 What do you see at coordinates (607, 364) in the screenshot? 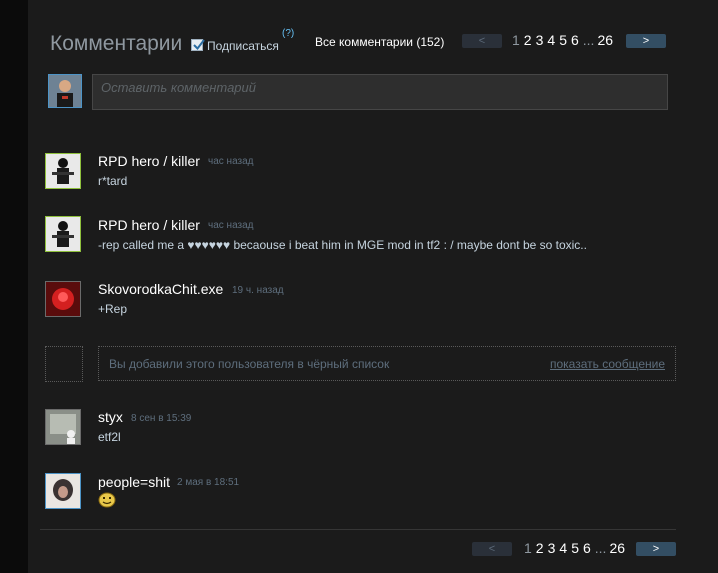
I see `show-message-link: показать сообщение` at bounding box center [607, 364].